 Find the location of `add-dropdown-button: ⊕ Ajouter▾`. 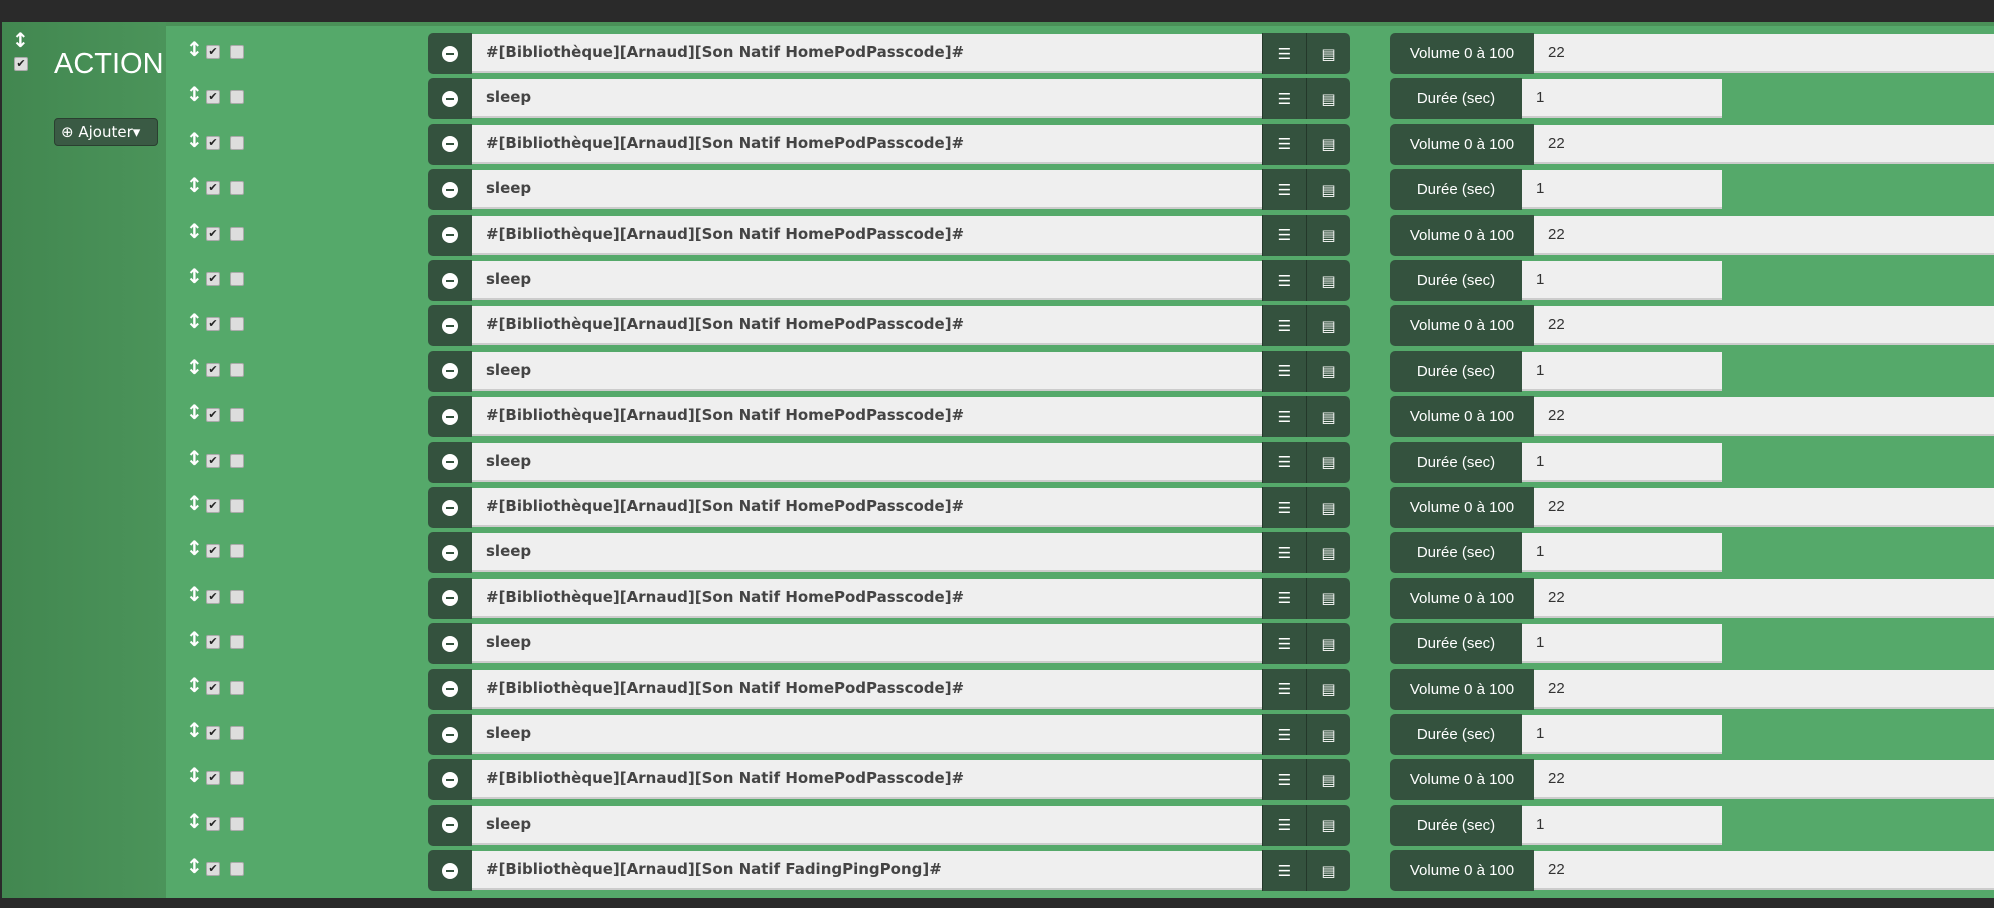

add-dropdown-button: ⊕ Ajouter▾ is located at coordinates (106, 132).